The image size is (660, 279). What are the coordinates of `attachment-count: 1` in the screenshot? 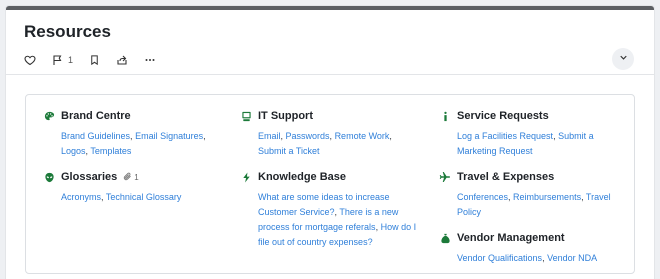 It's located at (131, 177).